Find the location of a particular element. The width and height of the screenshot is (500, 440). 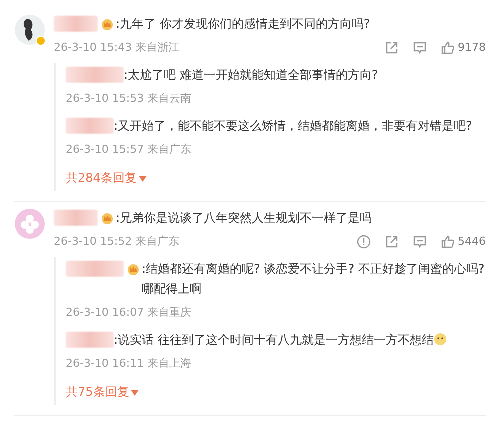

more-replies-link: 共75条回复 is located at coordinates (103, 392).